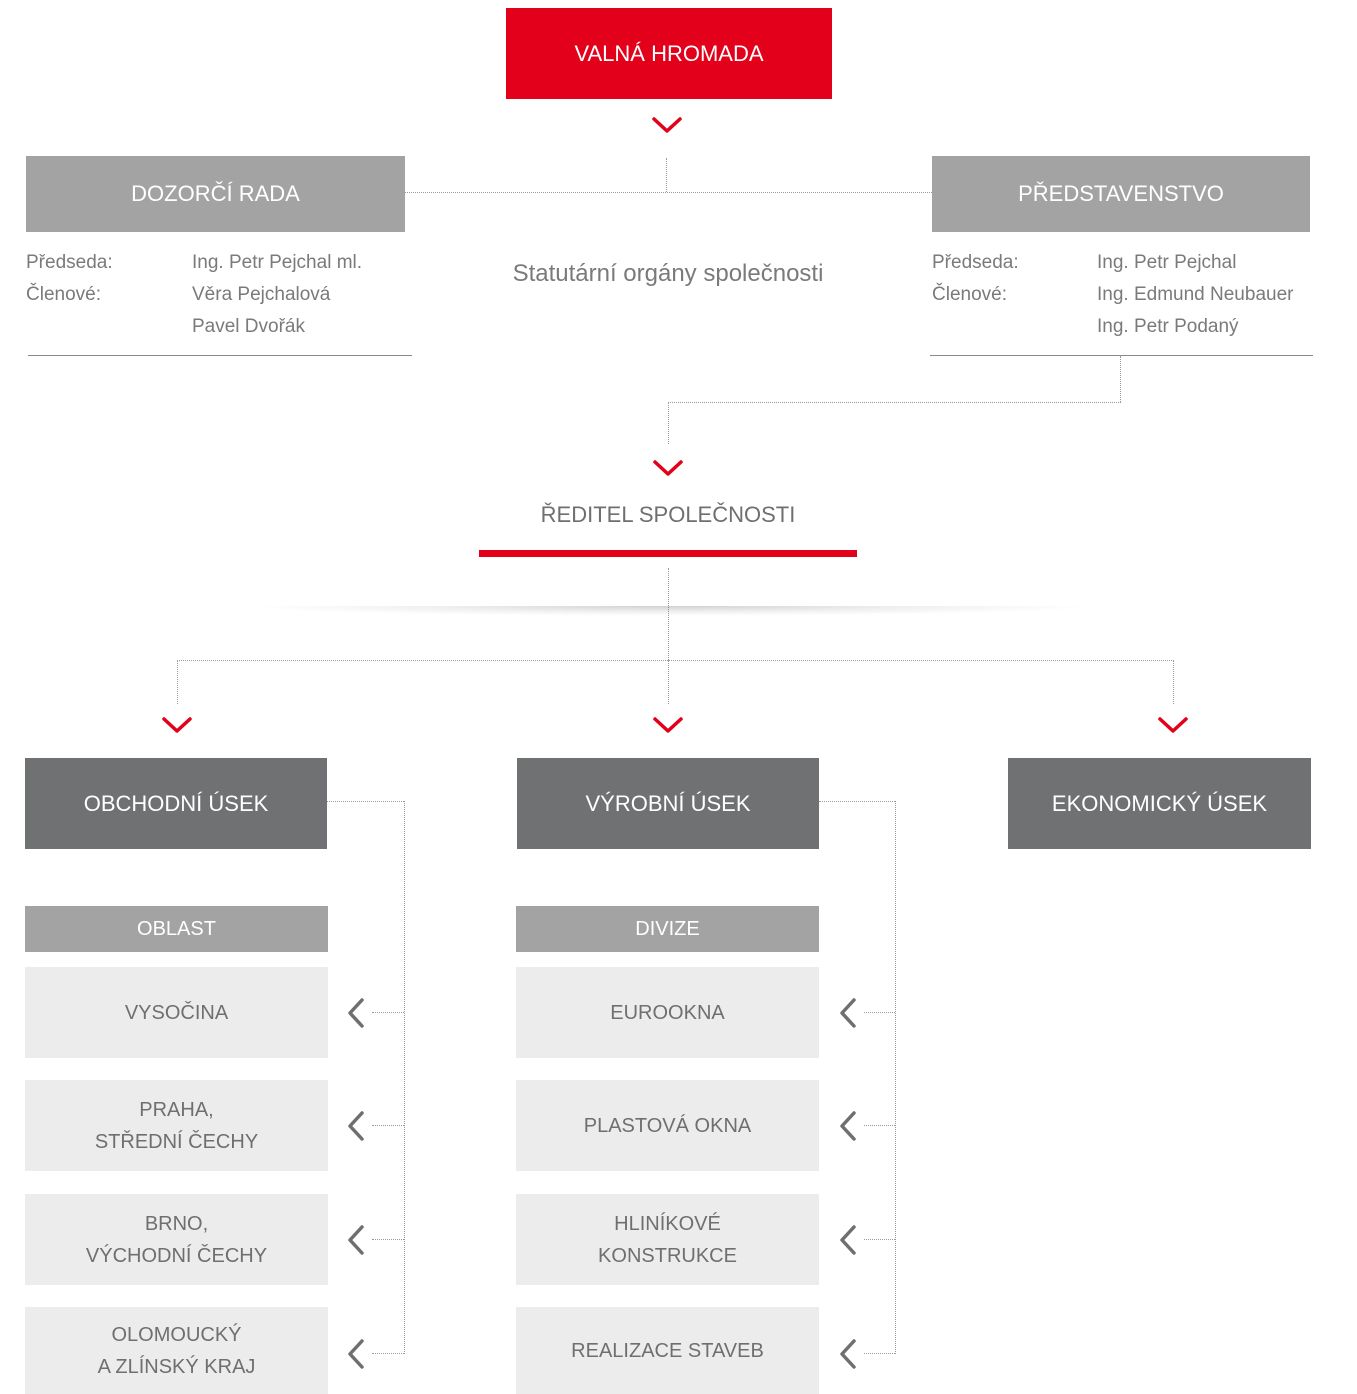  I want to click on region-item-label: BRNO, VÝCHODNÍ ČECHY, so click(176, 1239).